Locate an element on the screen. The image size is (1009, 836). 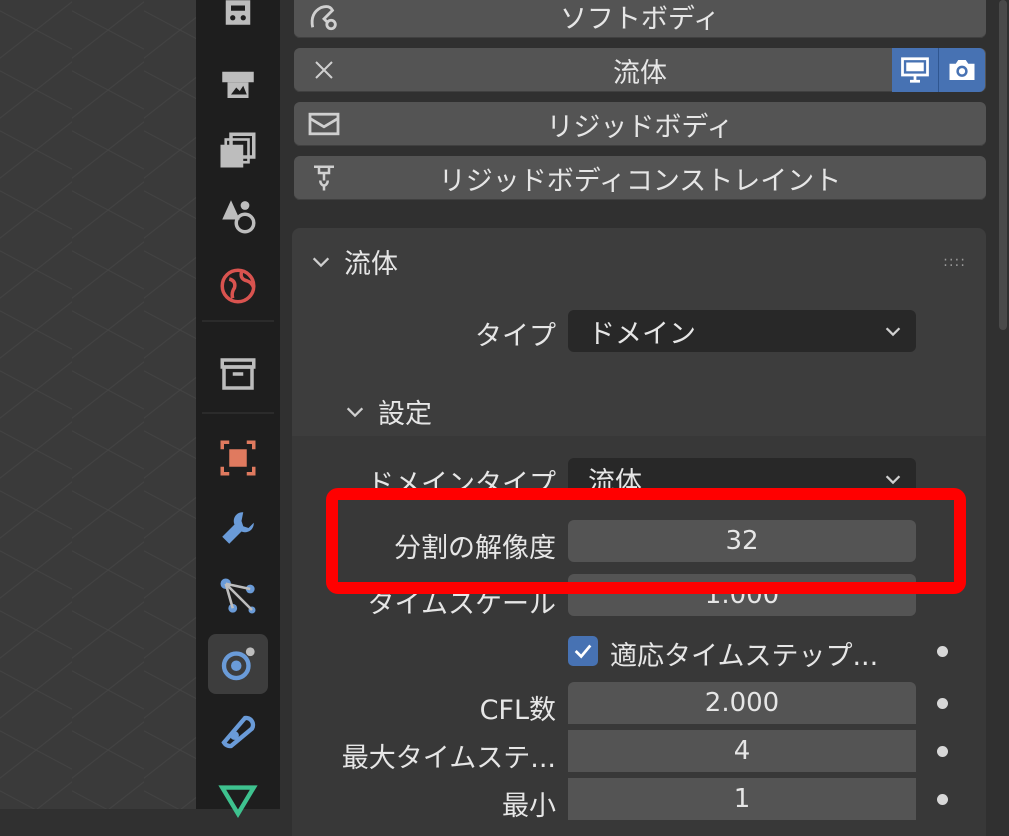
soft-body-button: ソフトボディ is located at coordinates (640, 19).